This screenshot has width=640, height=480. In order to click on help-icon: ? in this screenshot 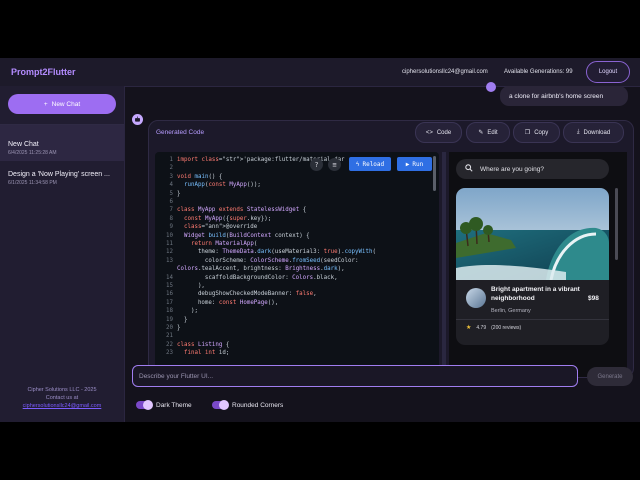, I will do `click(316, 164)`.